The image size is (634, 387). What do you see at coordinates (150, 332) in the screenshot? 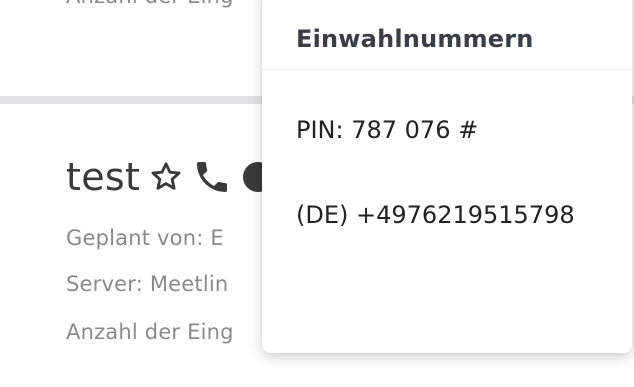
I see `participants-count-text: Anzahl der Eing` at bounding box center [150, 332].